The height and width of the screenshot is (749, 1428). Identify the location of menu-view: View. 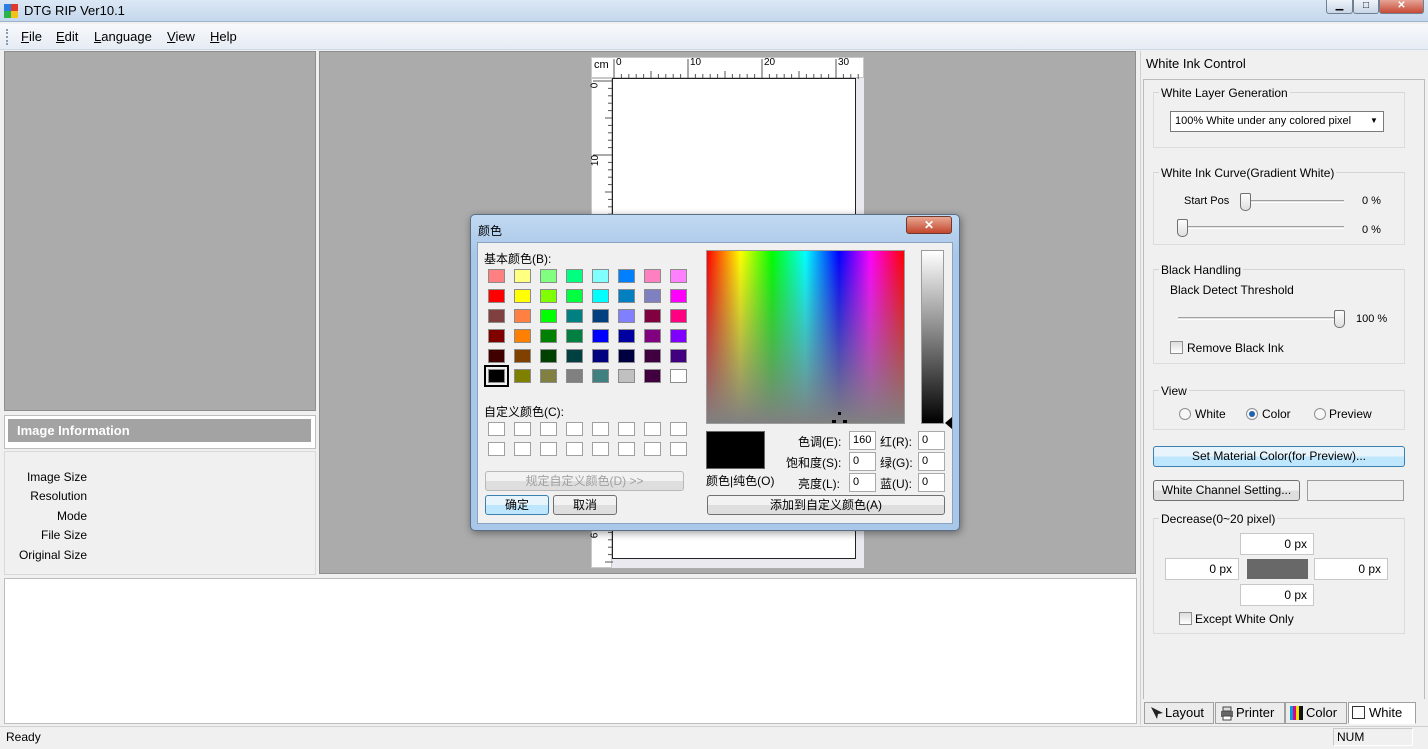
(181, 37).